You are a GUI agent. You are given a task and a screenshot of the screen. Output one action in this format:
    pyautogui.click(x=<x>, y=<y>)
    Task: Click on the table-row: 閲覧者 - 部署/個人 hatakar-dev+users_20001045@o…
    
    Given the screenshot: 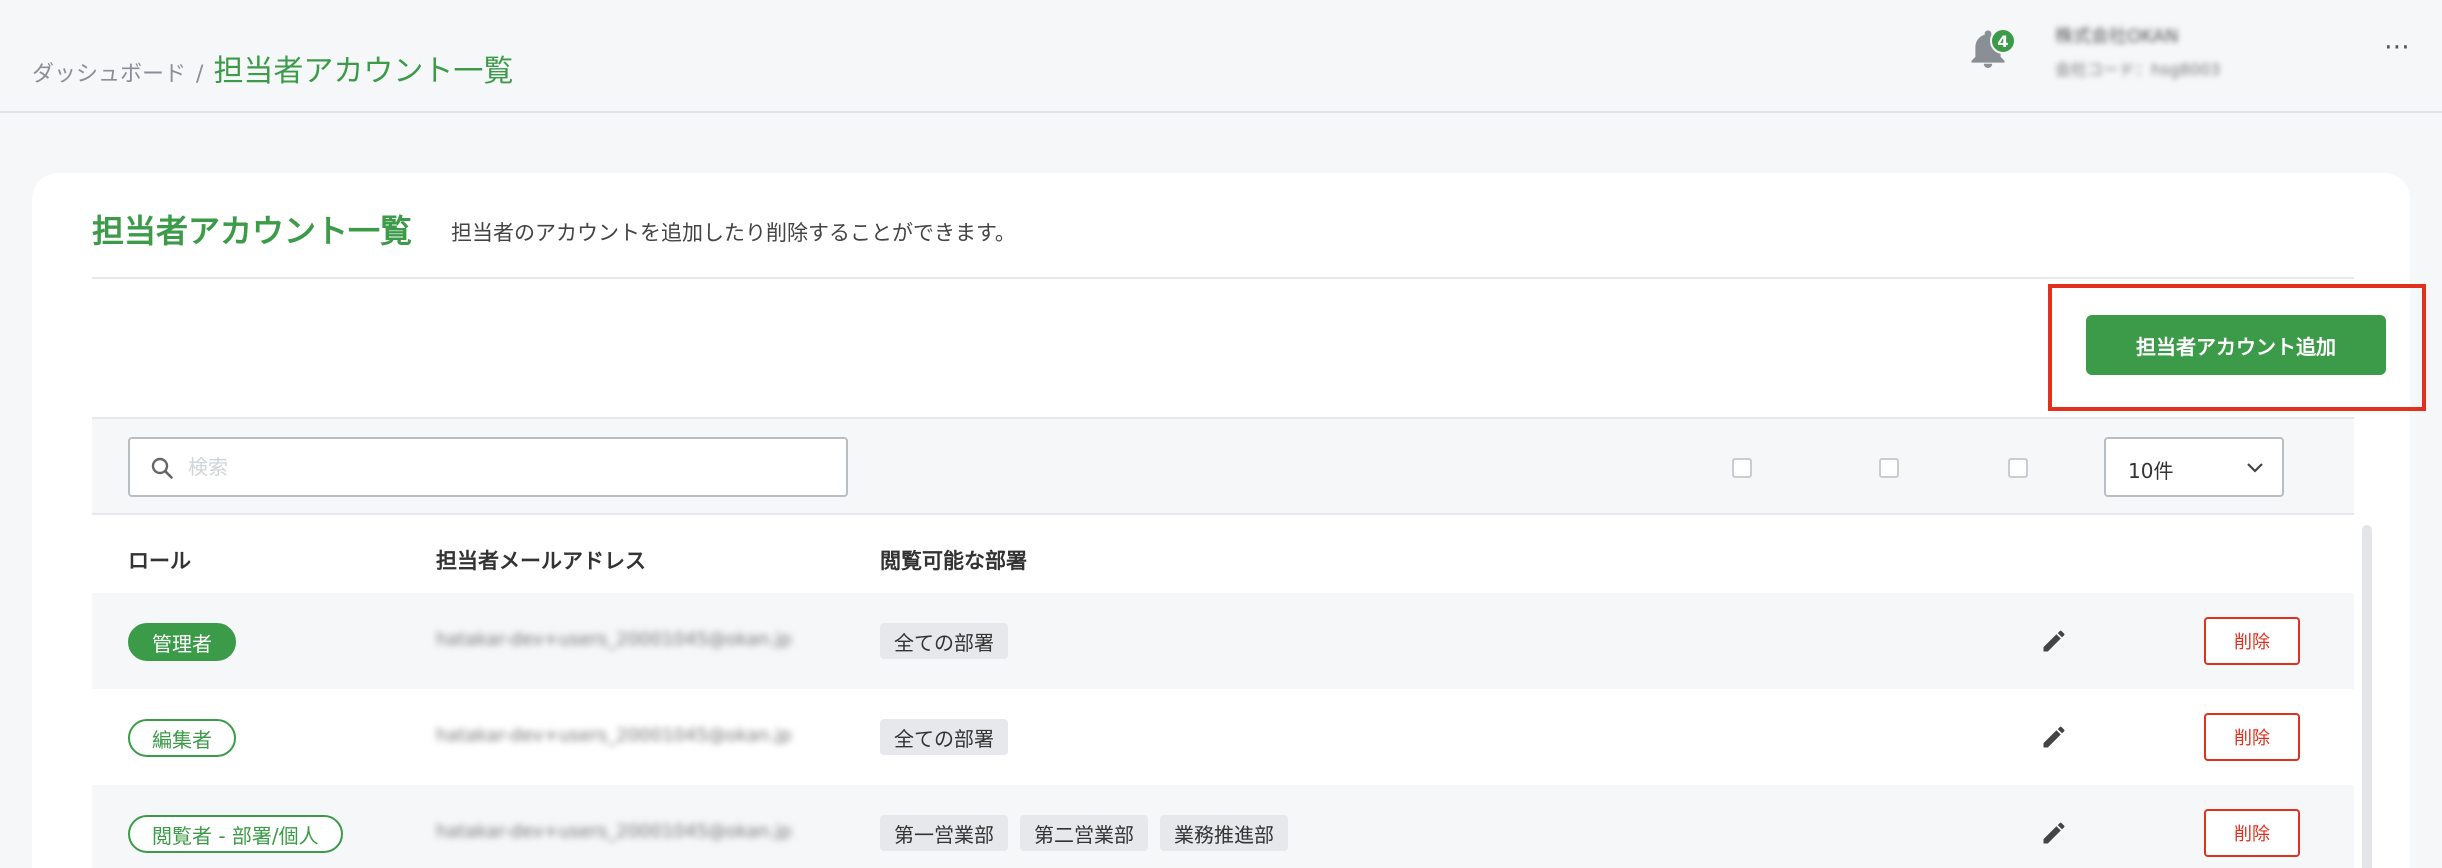 What is the action you would take?
    pyautogui.click(x=1223, y=826)
    